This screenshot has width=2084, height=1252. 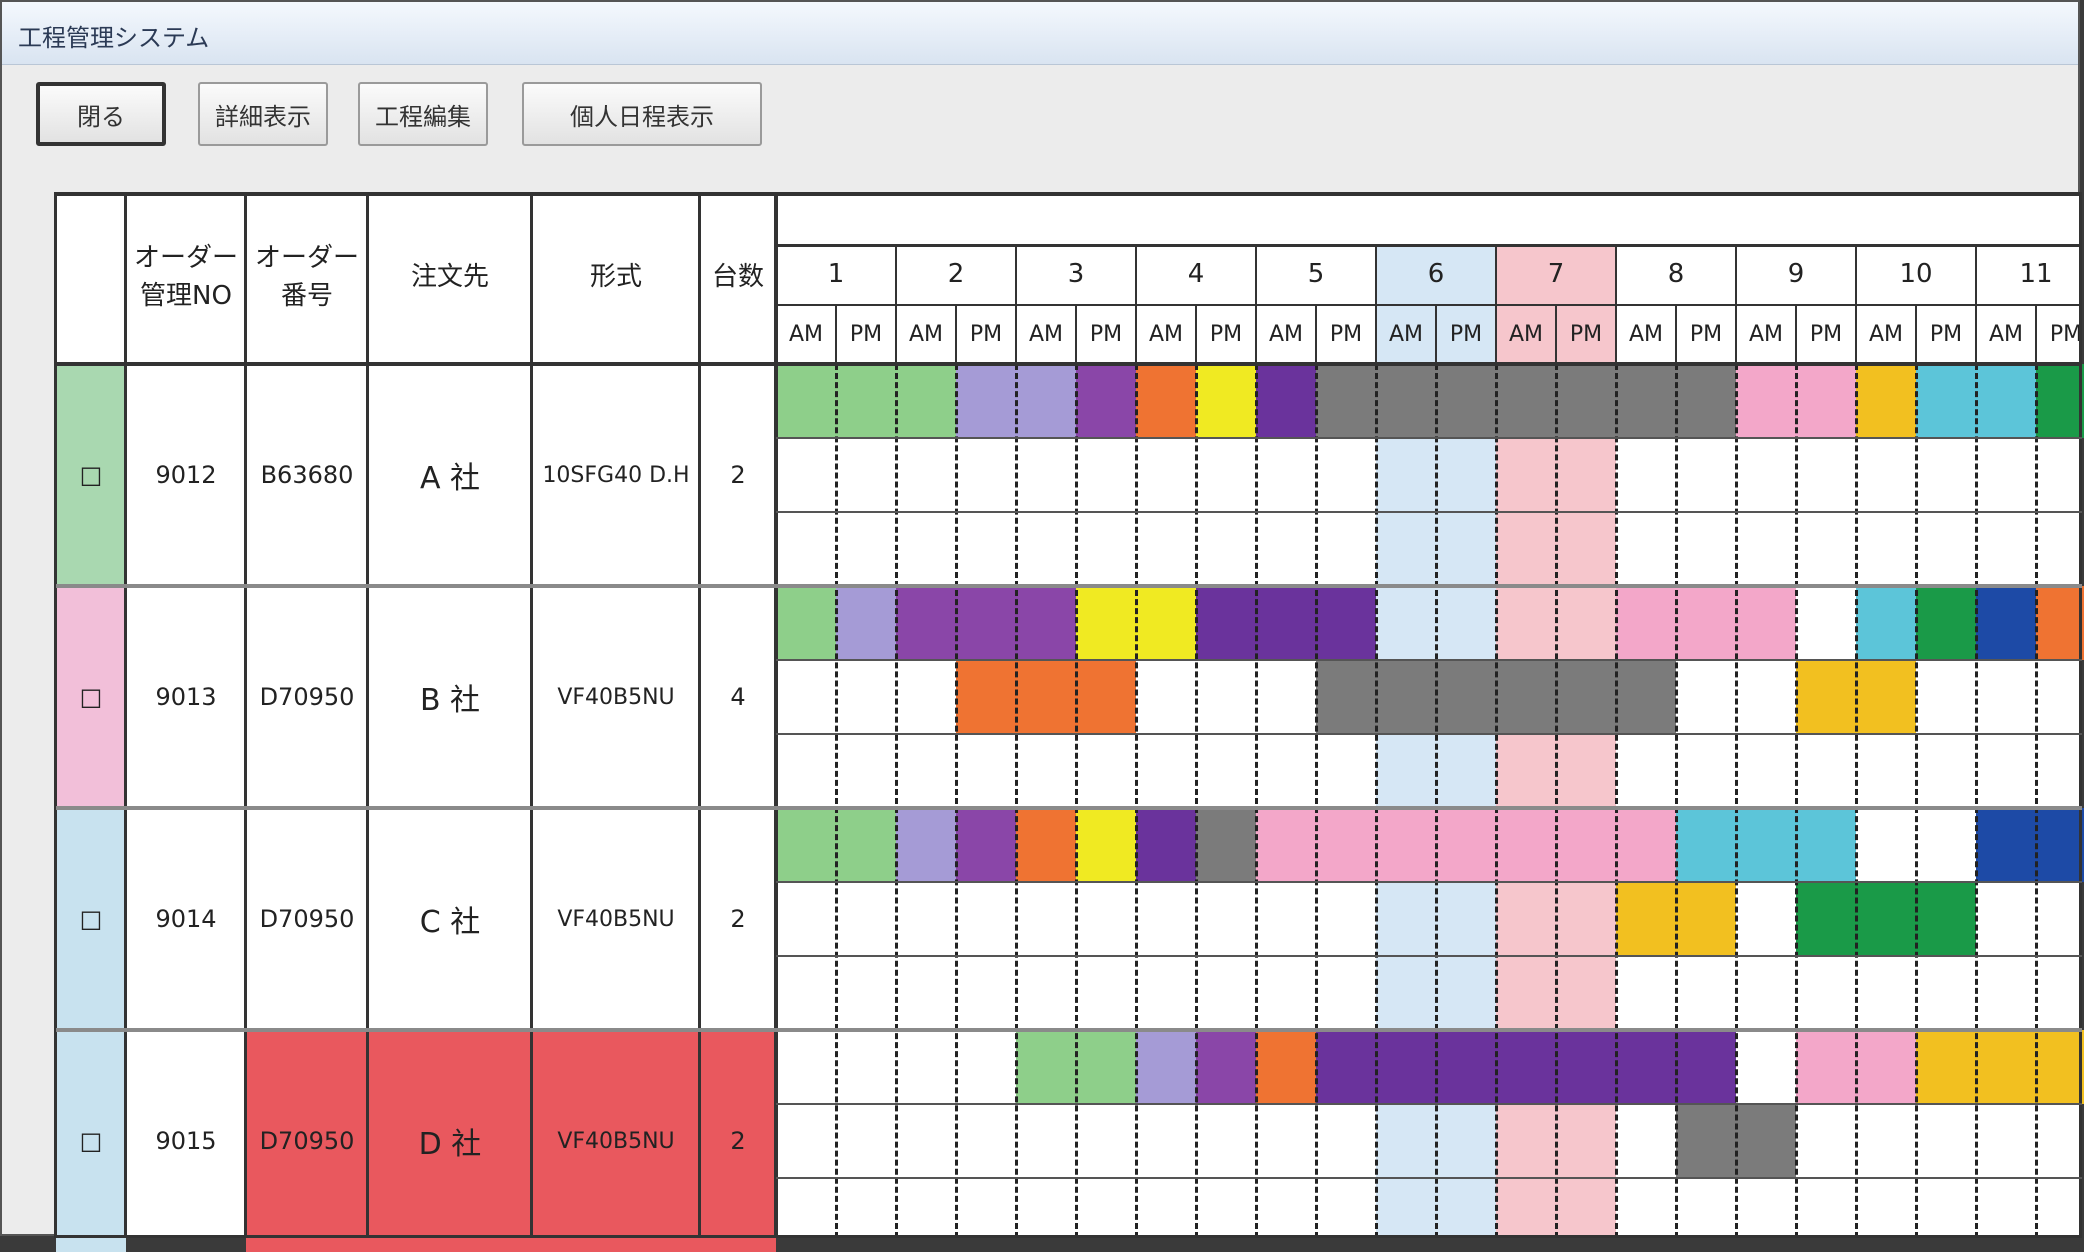 What do you see at coordinates (263, 114) in the screenshot?
I see `detail-view-button: 詳細表示` at bounding box center [263, 114].